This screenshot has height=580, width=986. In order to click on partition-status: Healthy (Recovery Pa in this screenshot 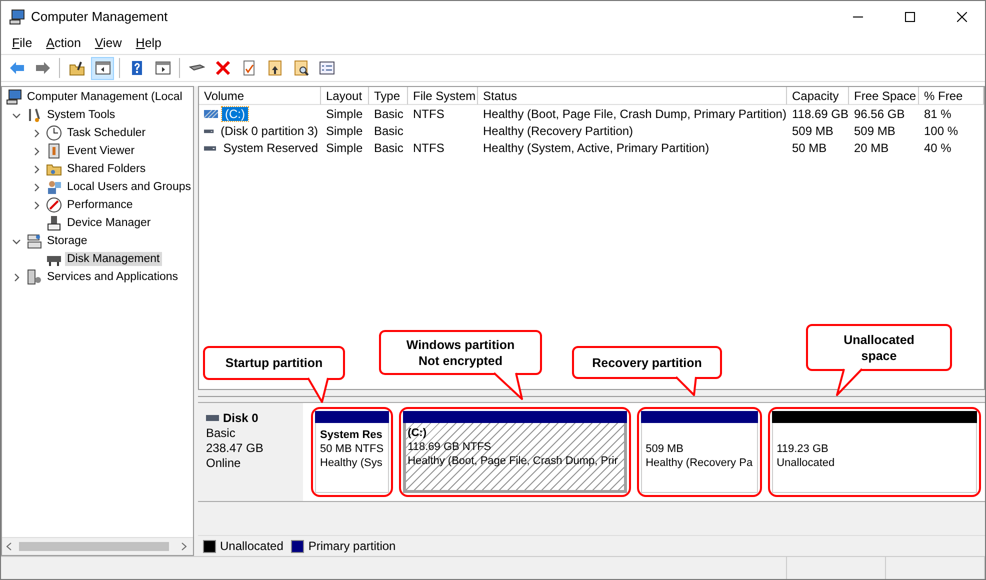, I will do `click(699, 463)`.